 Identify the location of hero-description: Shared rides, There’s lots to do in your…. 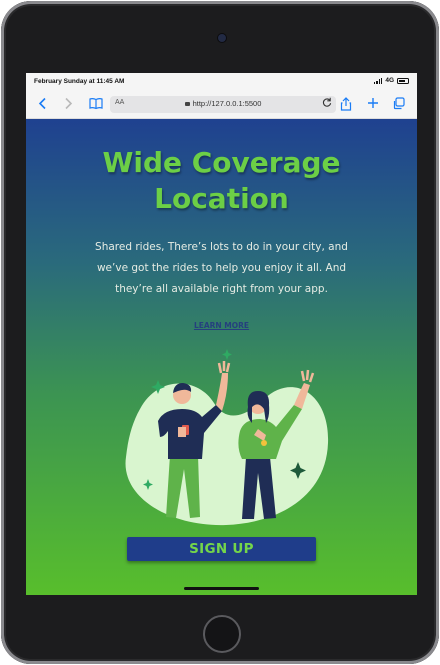
(221, 268).